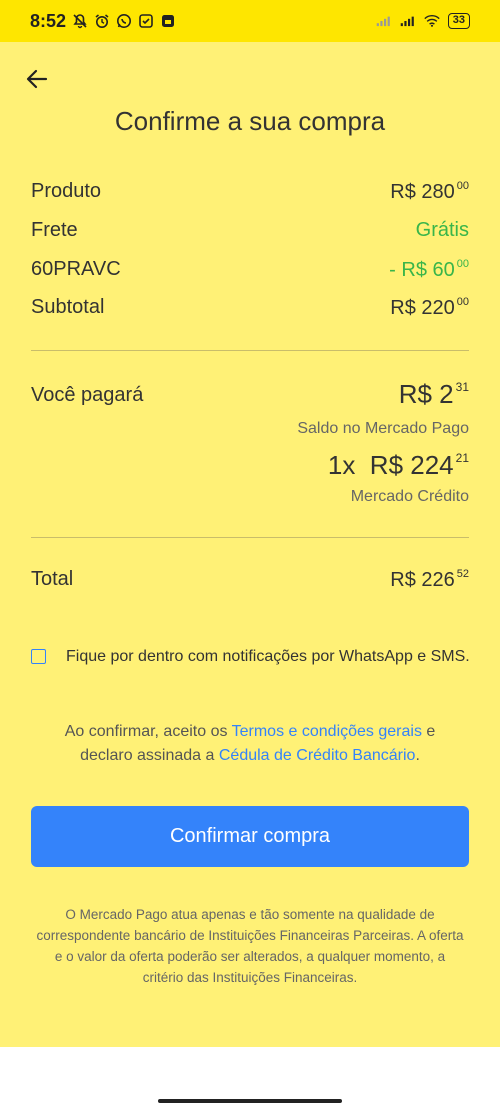 This screenshot has width=500, height=1111. Describe the element at coordinates (250, 21) in the screenshot. I see `status-bar: 8:52 33` at that location.